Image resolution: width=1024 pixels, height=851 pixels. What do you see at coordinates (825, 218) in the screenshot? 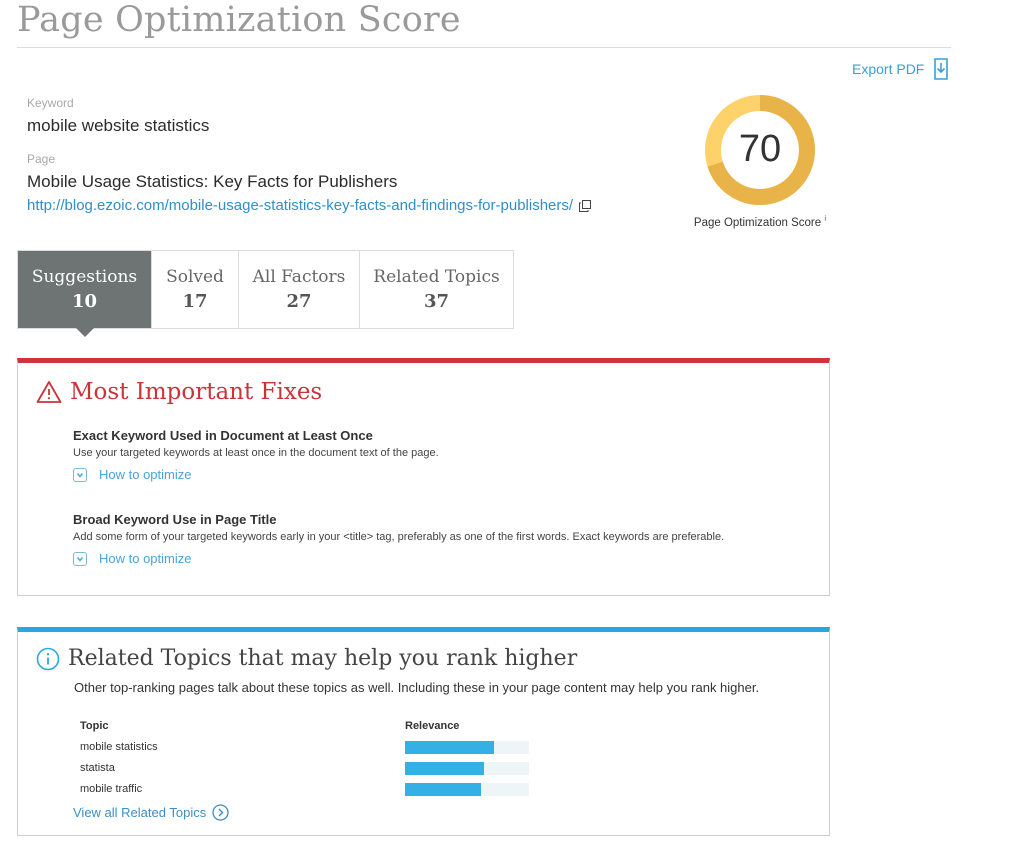
I see `info-icon: i` at bounding box center [825, 218].